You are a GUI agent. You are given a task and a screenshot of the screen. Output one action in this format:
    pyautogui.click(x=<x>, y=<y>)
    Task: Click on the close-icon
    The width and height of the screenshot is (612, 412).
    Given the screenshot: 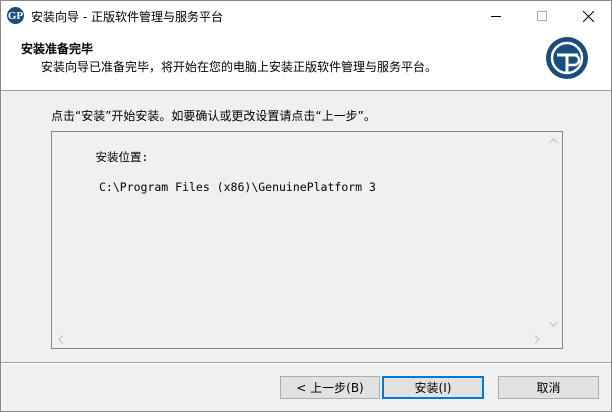 What is the action you would take?
    pyautogui.click(x=588, y=16)
    